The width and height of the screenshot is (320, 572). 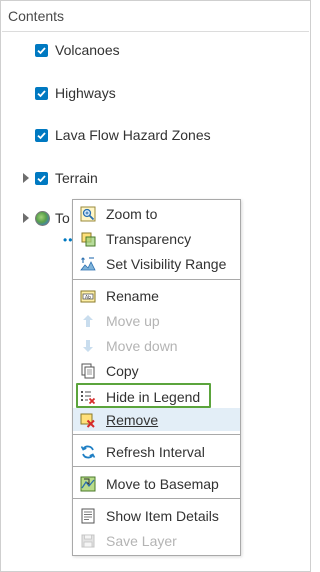 I want to click on menu-item-label: Save Layer, so click(x=141, y=540).